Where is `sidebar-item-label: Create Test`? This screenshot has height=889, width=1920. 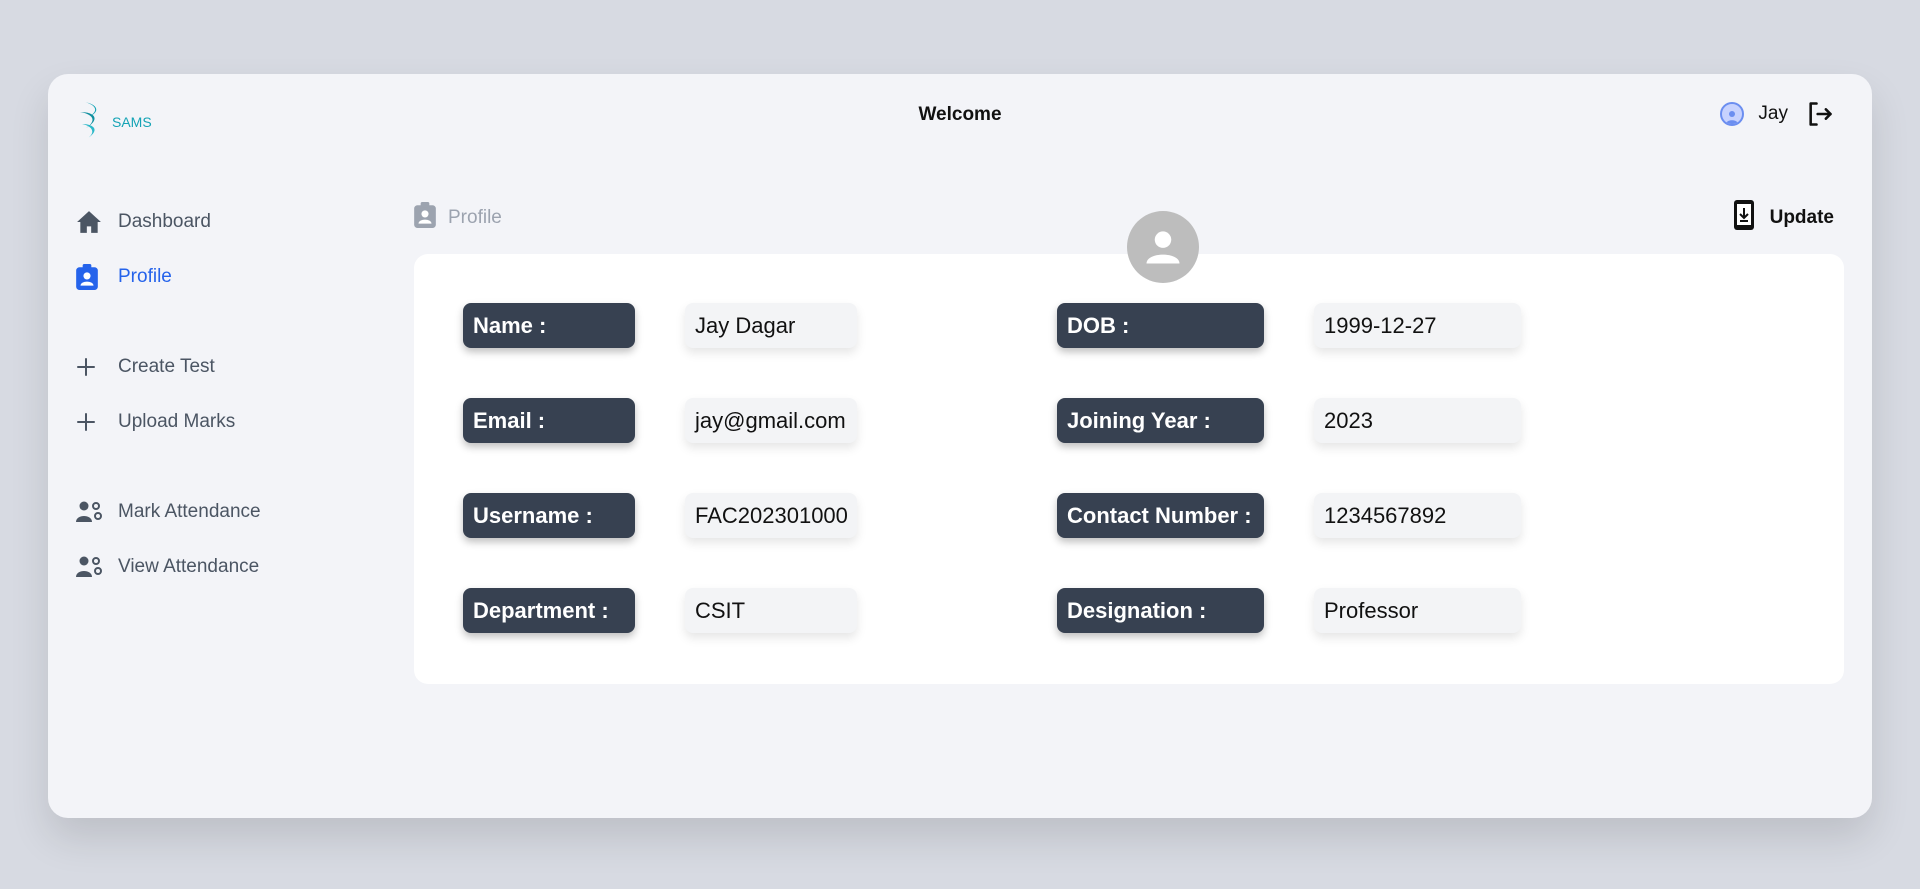
sidebar-item-label: Create Test is located at coordinates (166, 366).